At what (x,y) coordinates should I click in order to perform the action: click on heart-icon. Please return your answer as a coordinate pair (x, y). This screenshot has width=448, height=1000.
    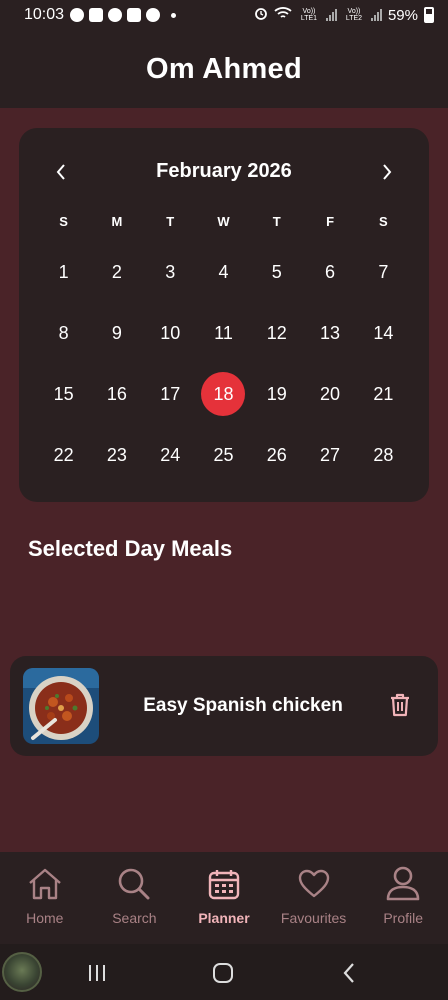
    Looking at the image, I should click on (314, 884).